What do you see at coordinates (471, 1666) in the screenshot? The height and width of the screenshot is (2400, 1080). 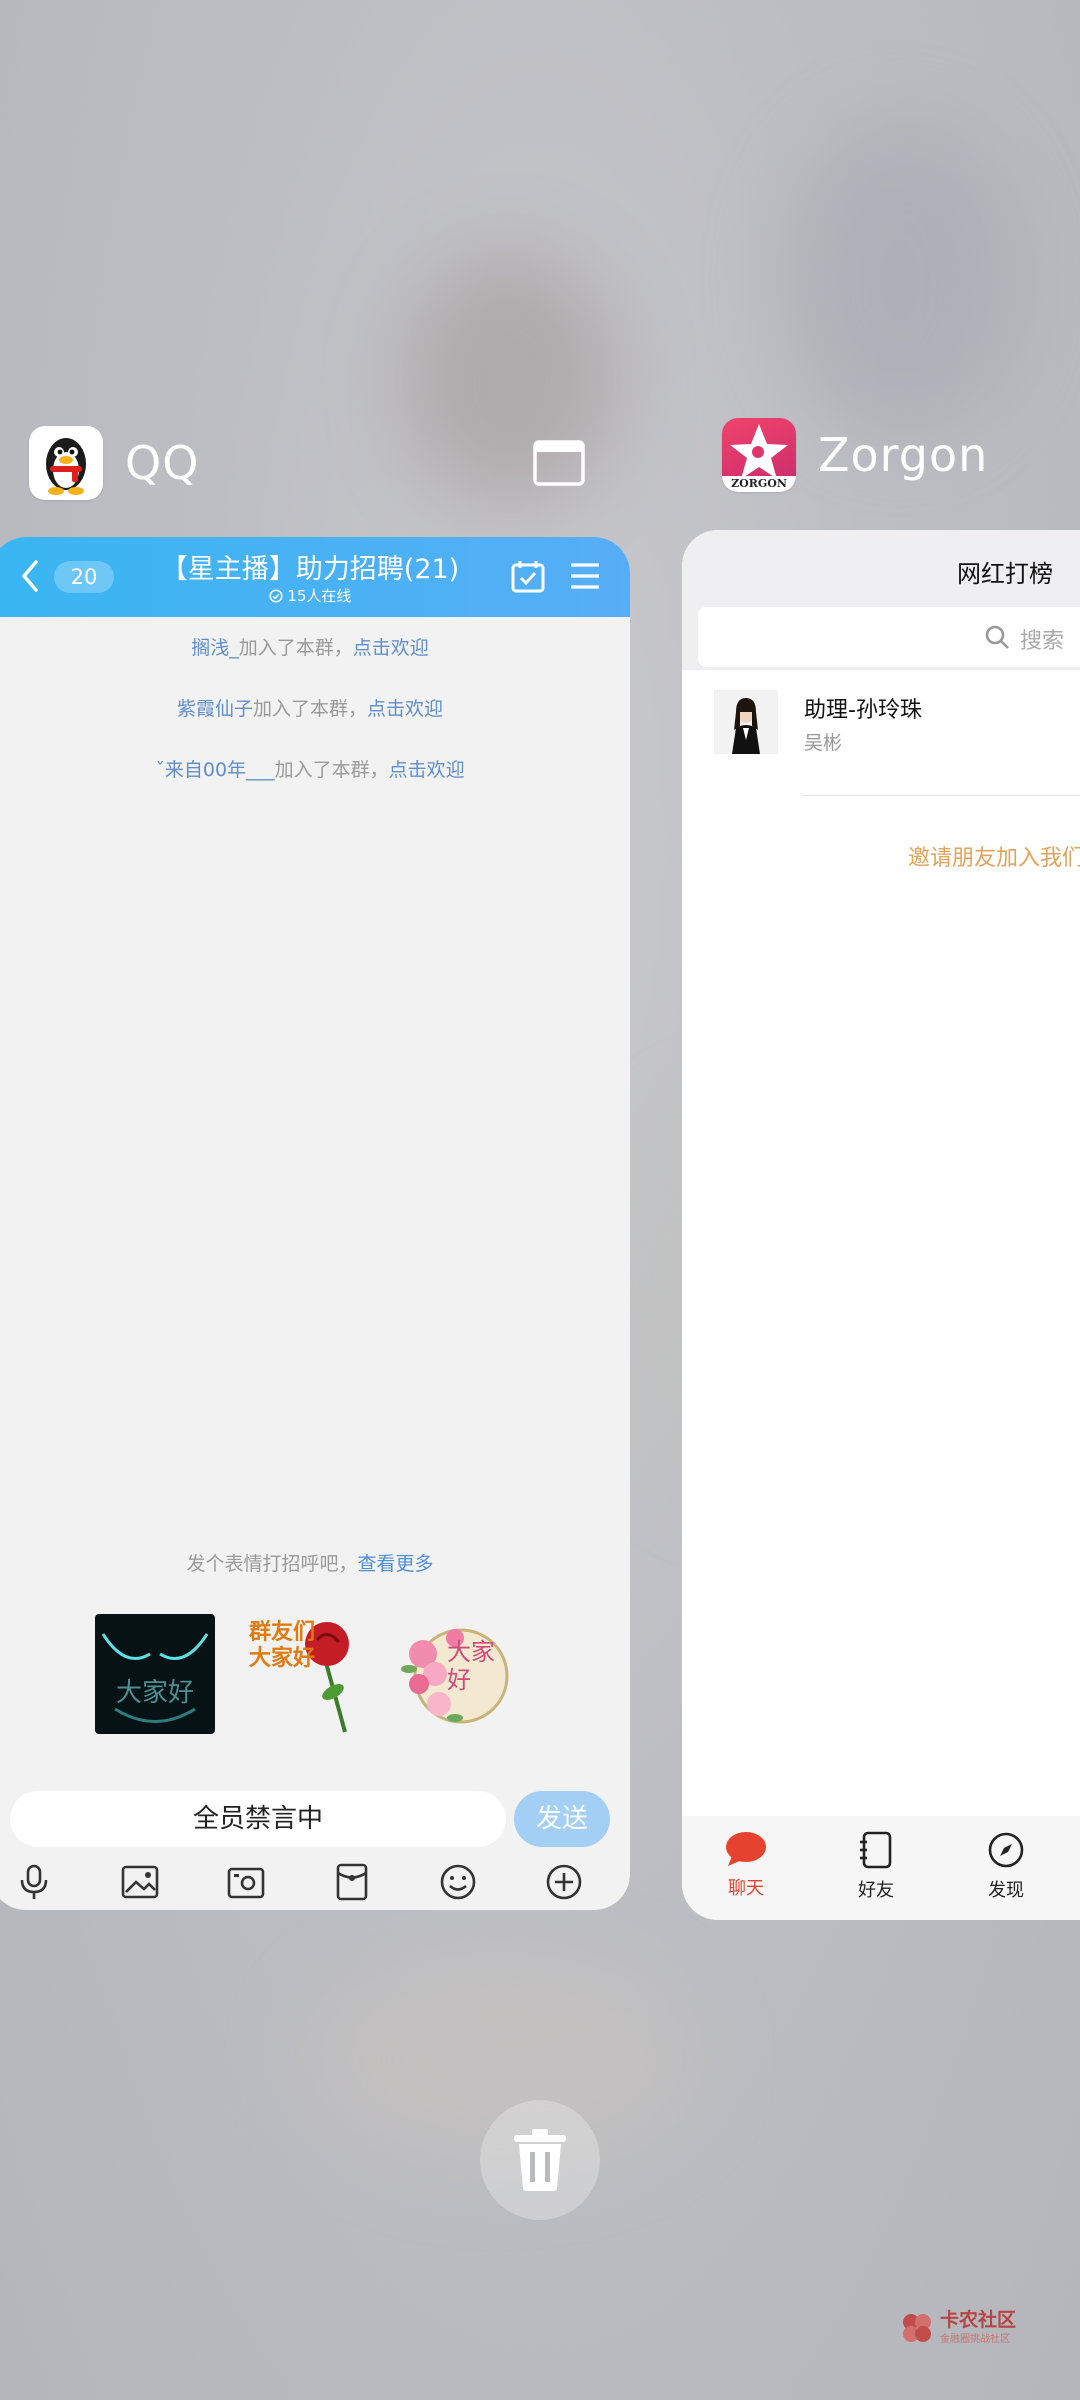 I see `sticker-3-text: 大家好` at bounding box center [471, 1666].